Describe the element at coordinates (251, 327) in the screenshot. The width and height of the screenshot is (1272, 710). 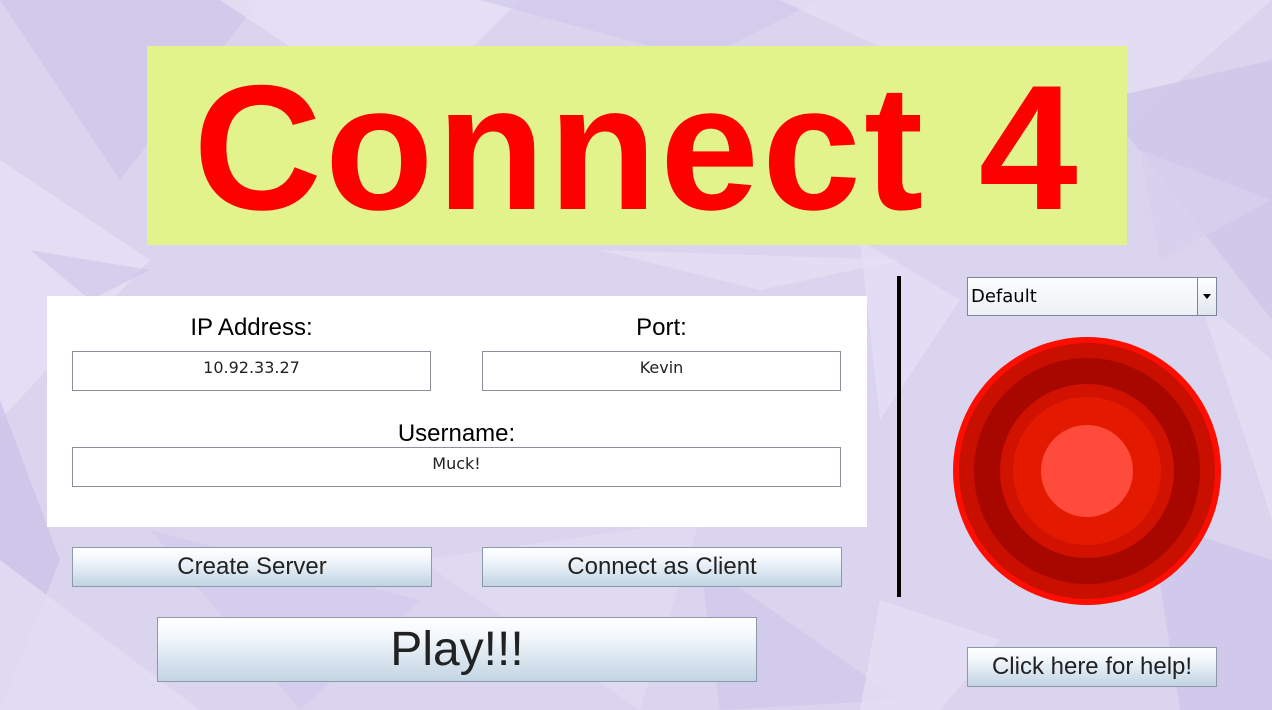
I see `ip-address-label: IP Address:` at that location.